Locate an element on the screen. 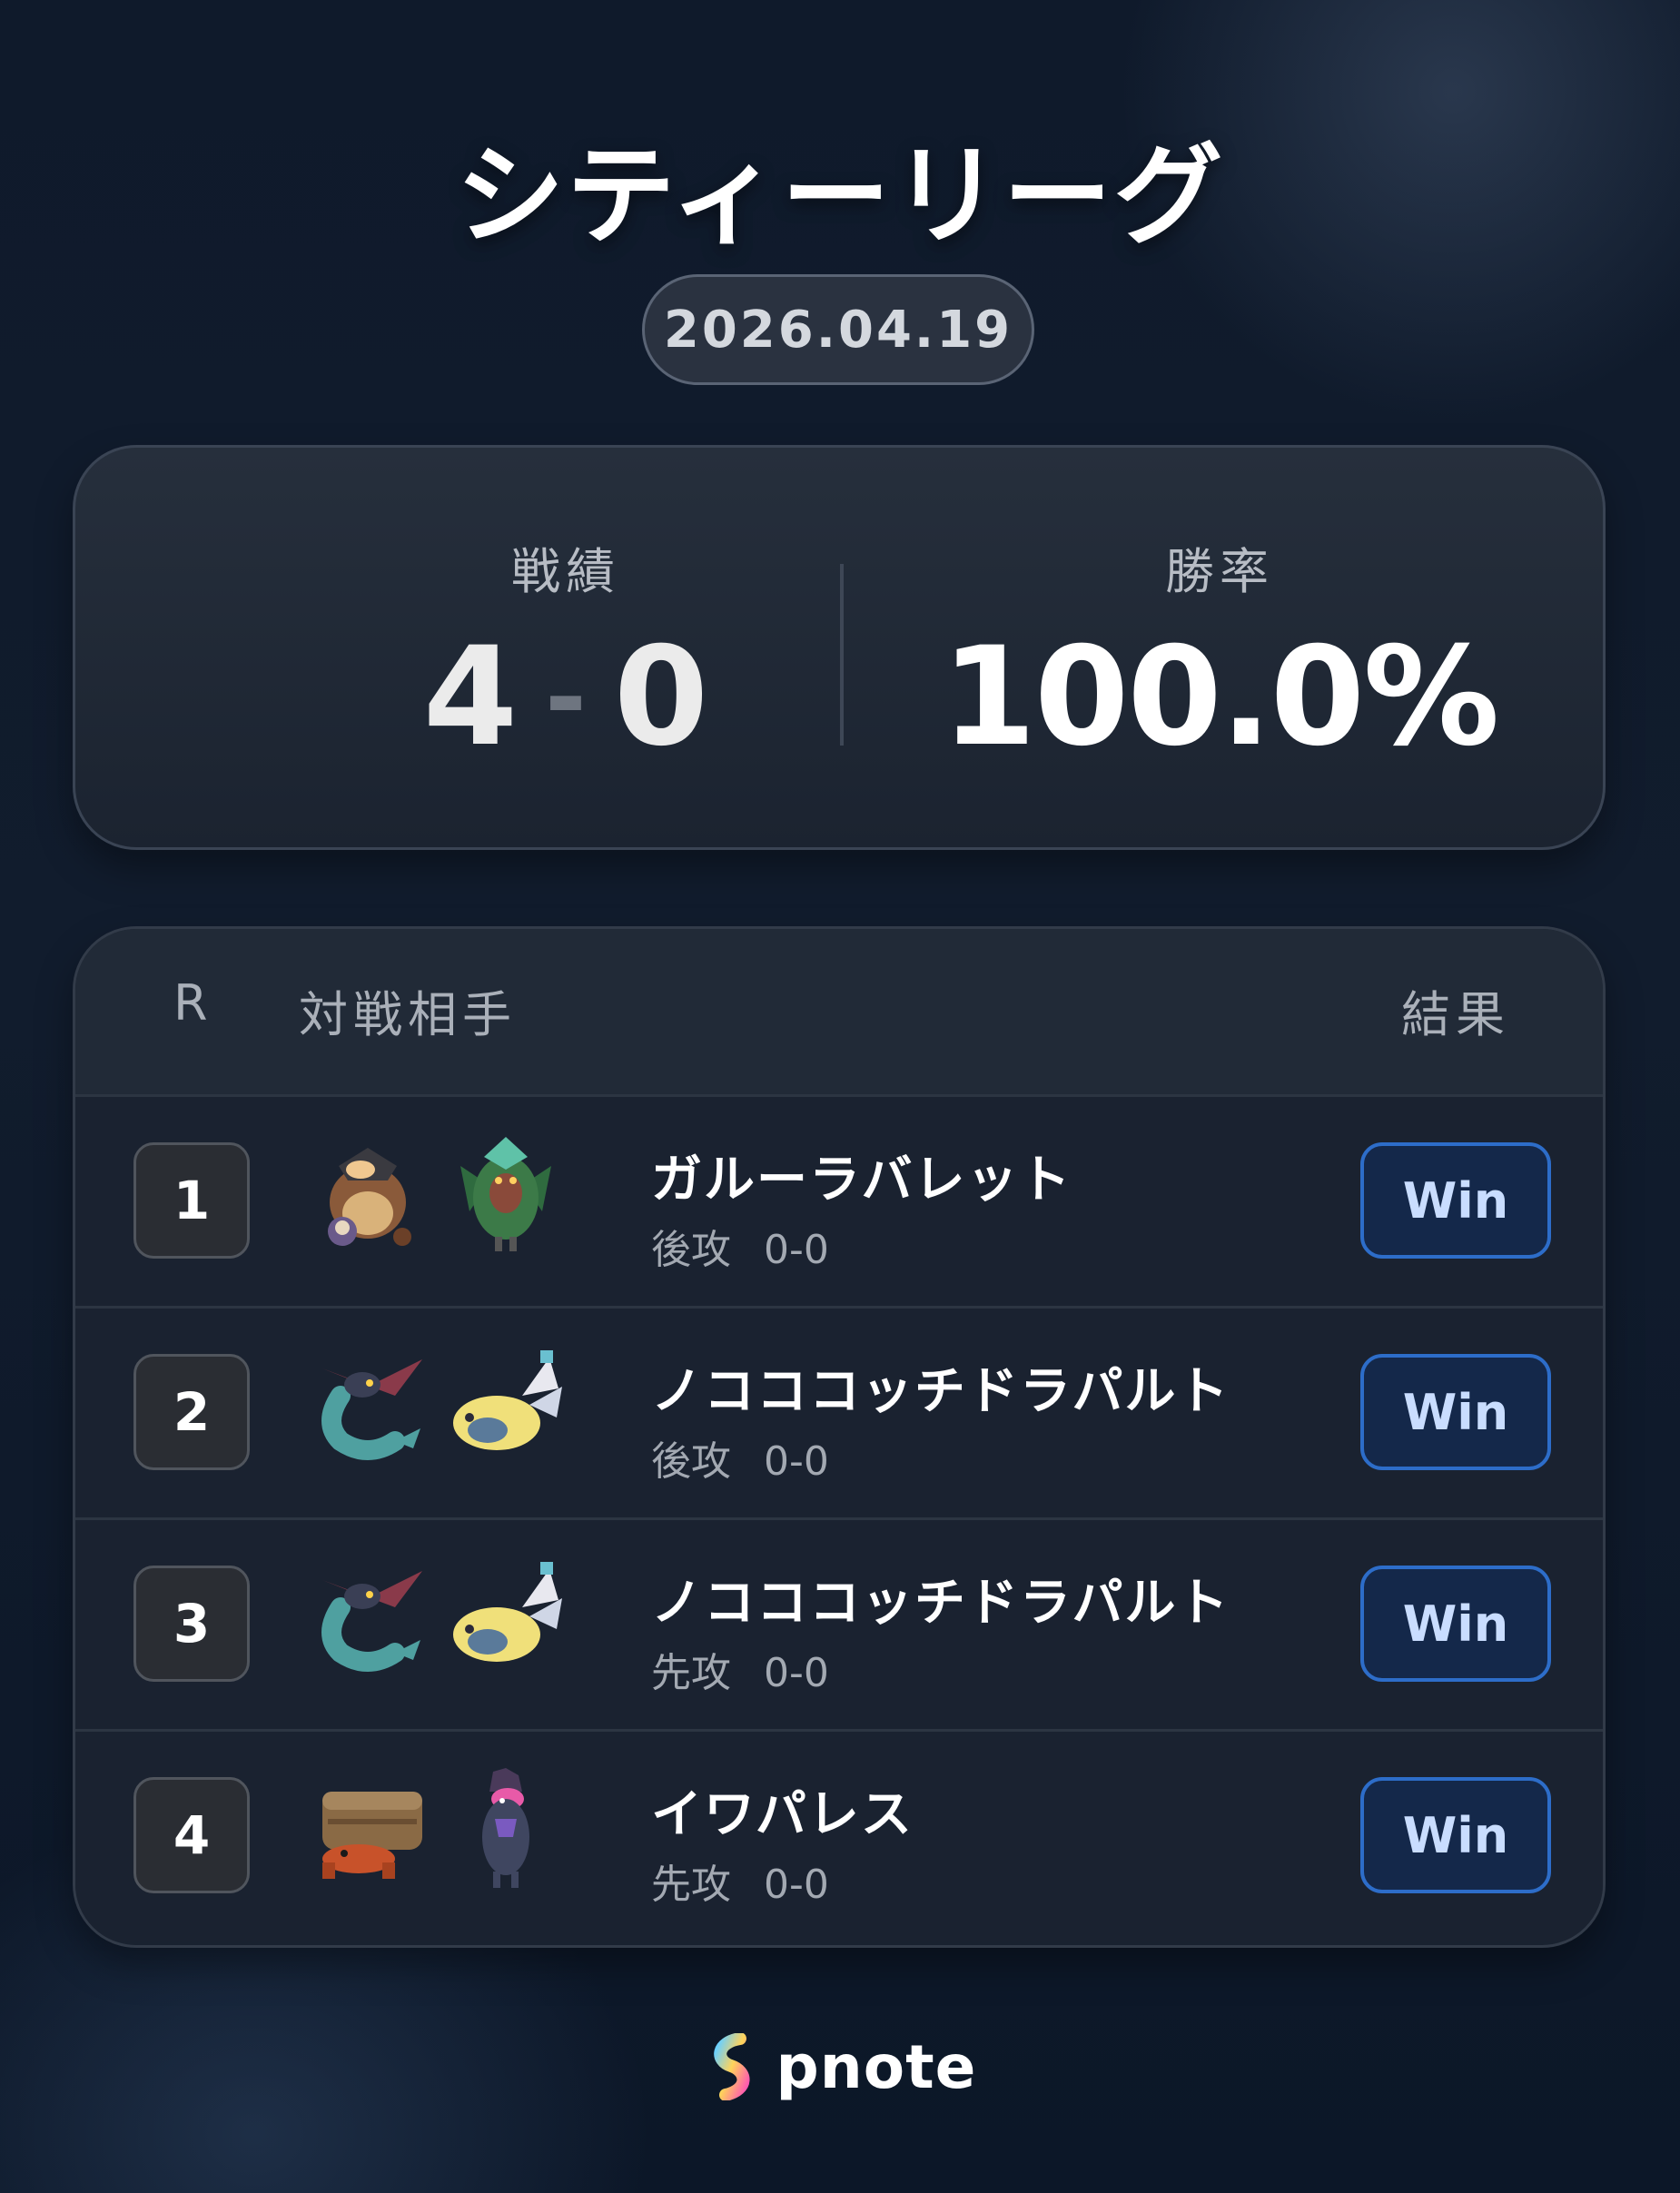  record-value: 4 - 0 is located at coordinates (566, 697).